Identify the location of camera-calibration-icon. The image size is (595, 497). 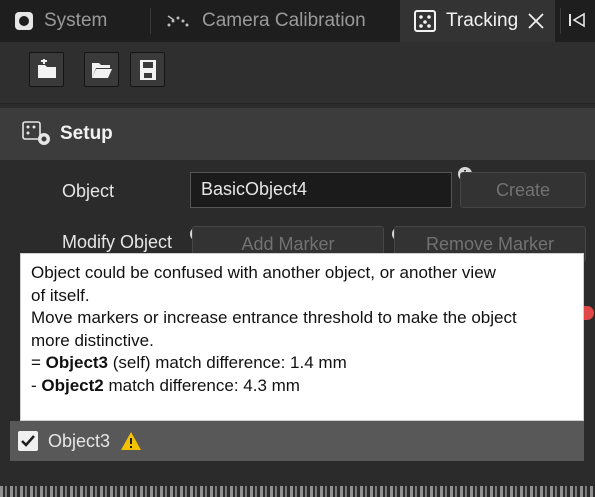
(178, 21).